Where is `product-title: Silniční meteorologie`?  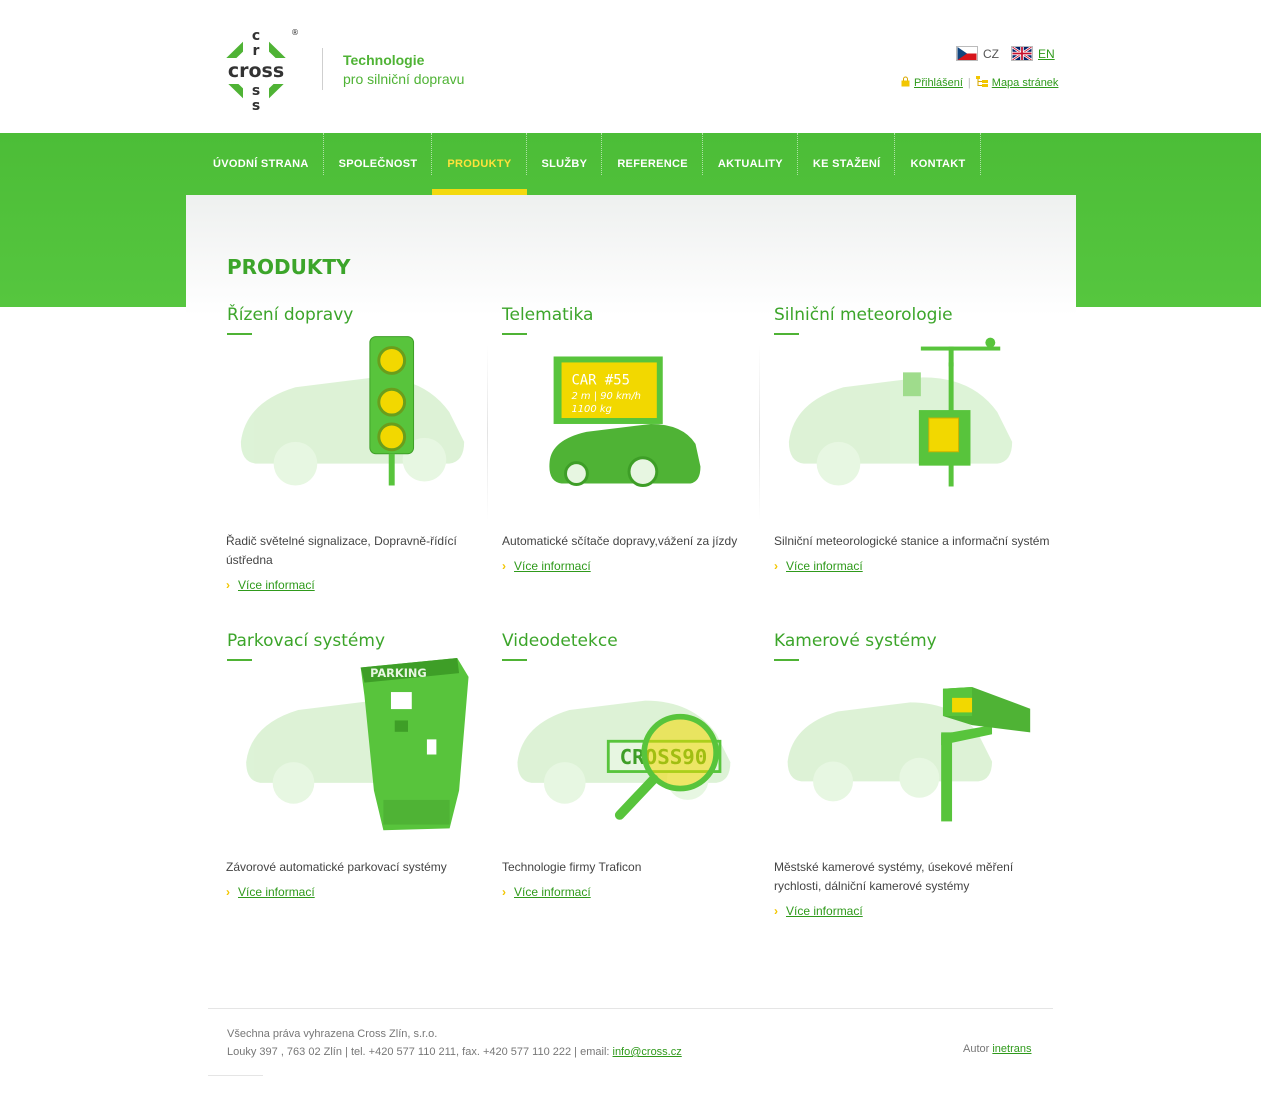 product-title: Silniční meteorologie is located at coordinates (914, 315).